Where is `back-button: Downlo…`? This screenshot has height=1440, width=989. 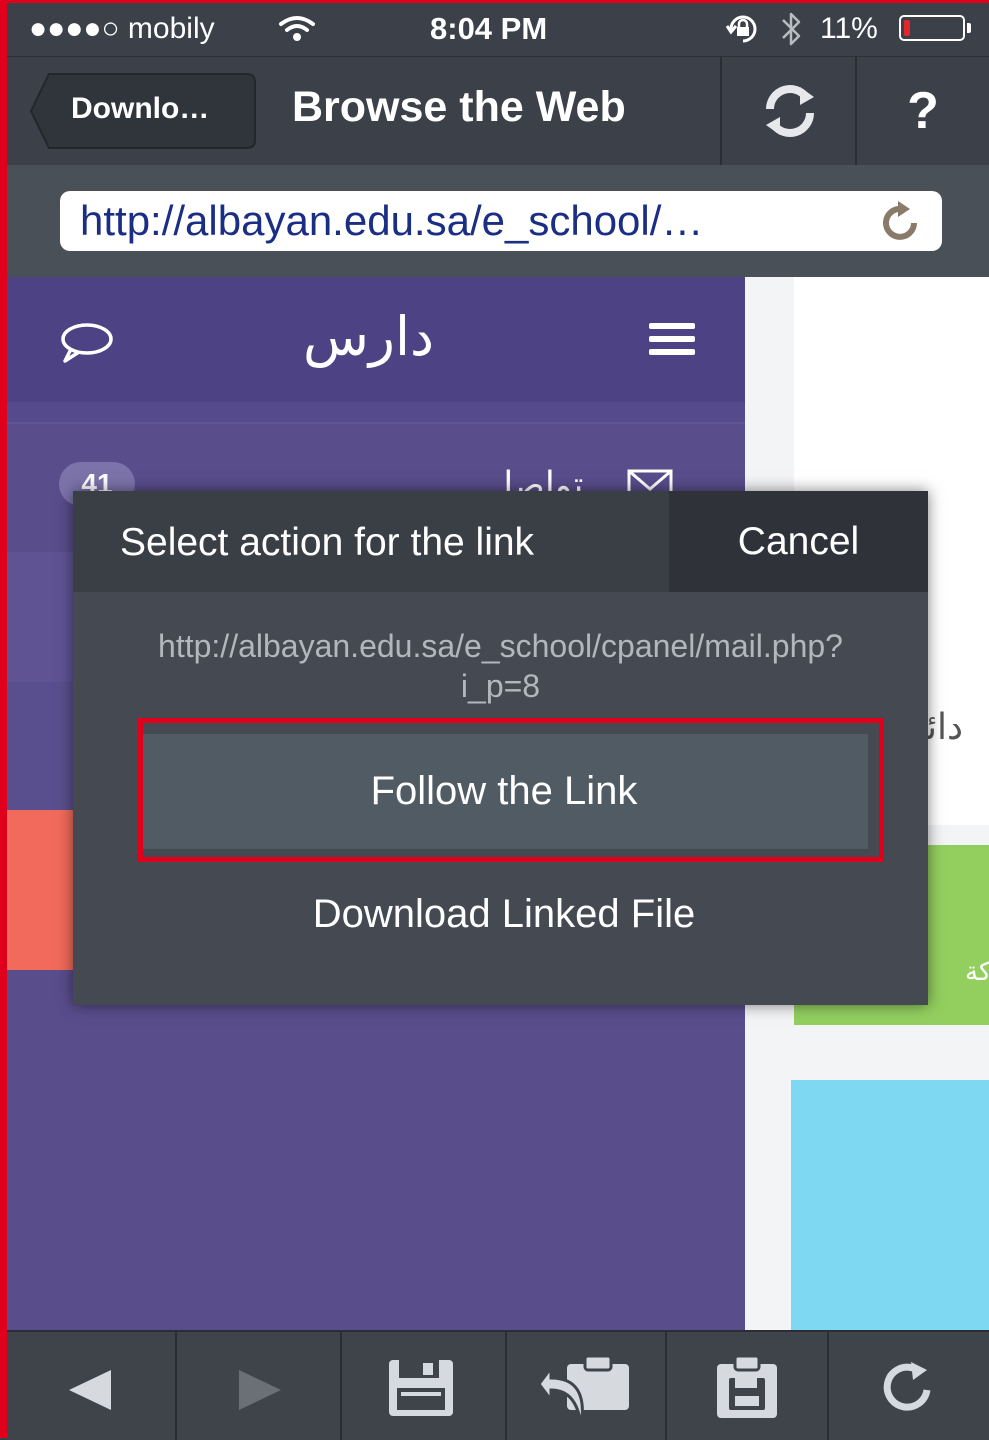
back-button: Downlo… is located at coordinates (142, 110).